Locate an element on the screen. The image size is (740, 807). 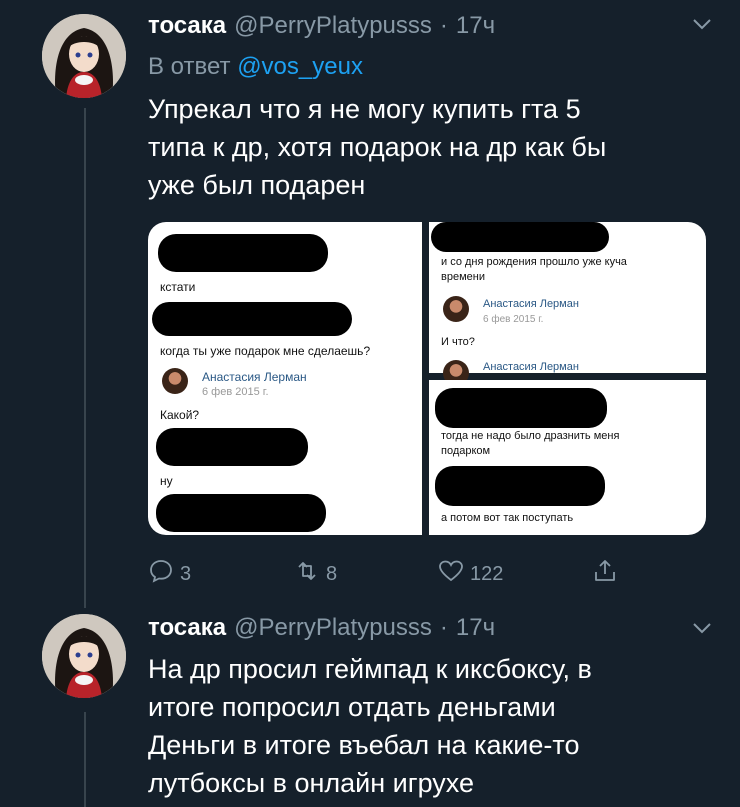
chat-message: а потом вот так поступать is located at coordinates (507, 518).